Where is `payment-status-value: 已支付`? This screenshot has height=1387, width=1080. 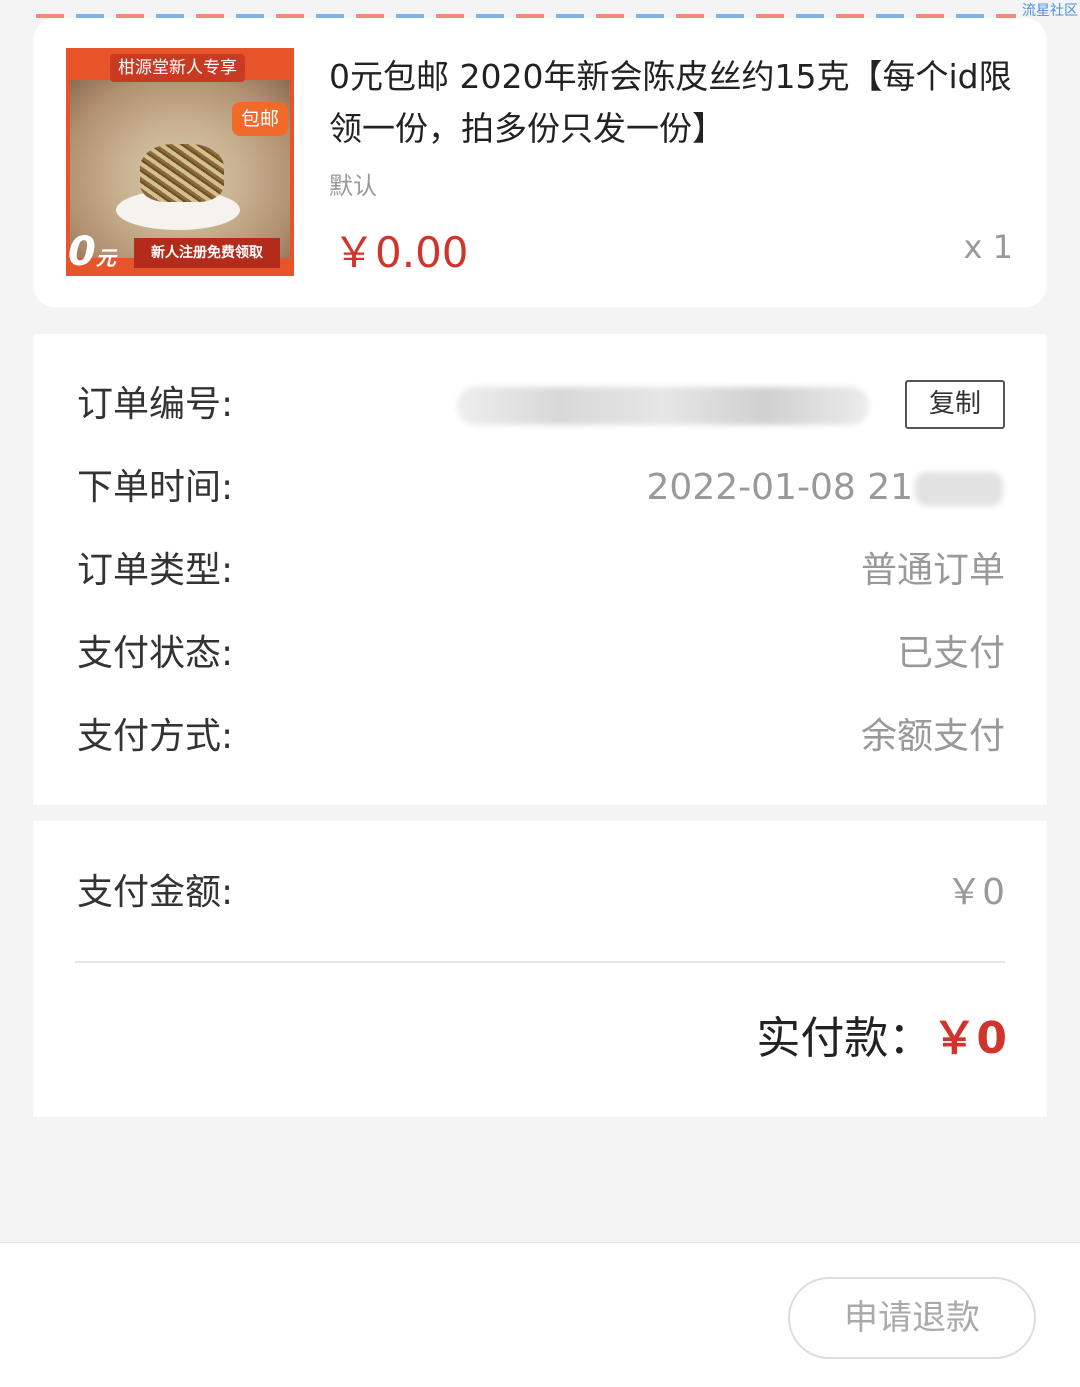 payment-status-value: 已支付 is located at coordinates (950, 653).